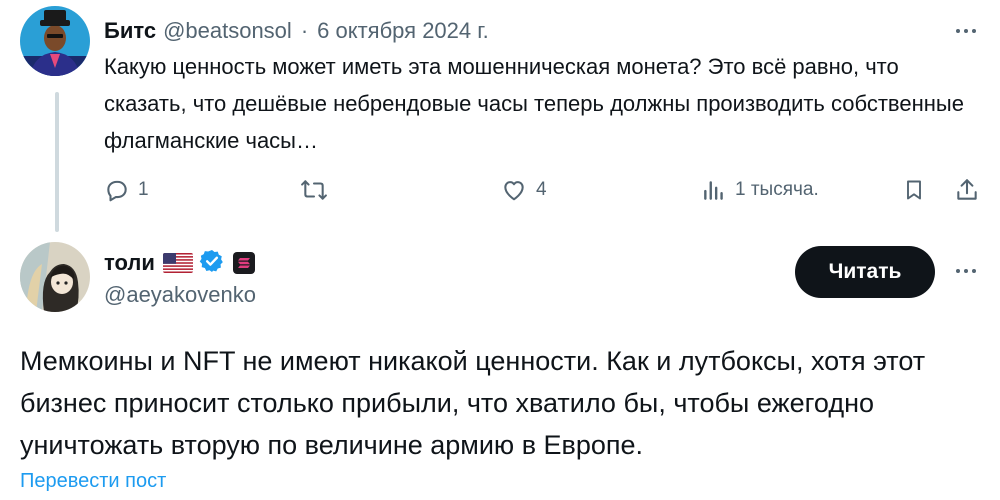 This screenshot has width=1000, height=500. Describe the element at coordinates (93, 481) in the screenshot. I see `translate-link: Перевести пост` at that location.